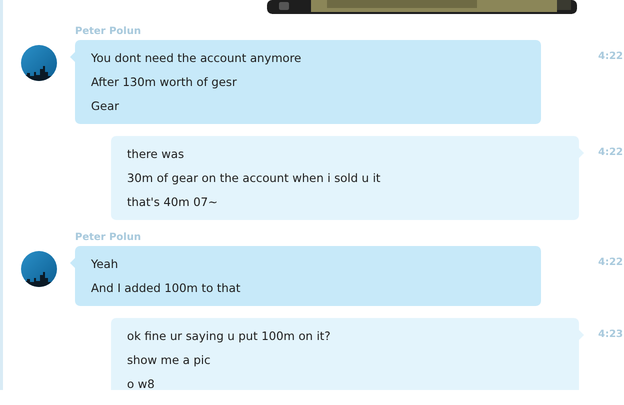 The width and height of the screenshot is (624, 405). I want to click on message-text: Gear, so click(105, 106).